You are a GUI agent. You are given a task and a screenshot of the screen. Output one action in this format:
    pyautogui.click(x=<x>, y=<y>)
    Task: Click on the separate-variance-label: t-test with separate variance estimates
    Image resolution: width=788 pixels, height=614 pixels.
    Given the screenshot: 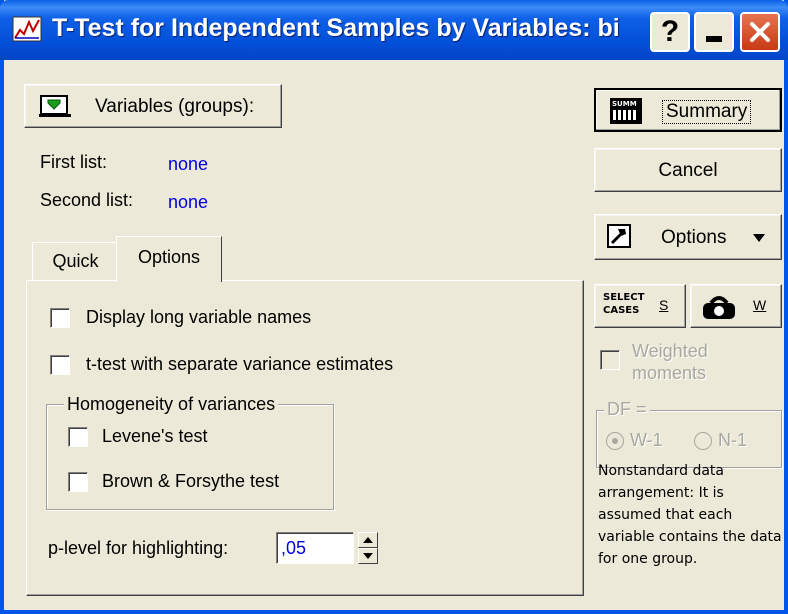 What is the action you would take?
    pyautogui.click(x=239, y=364)
    